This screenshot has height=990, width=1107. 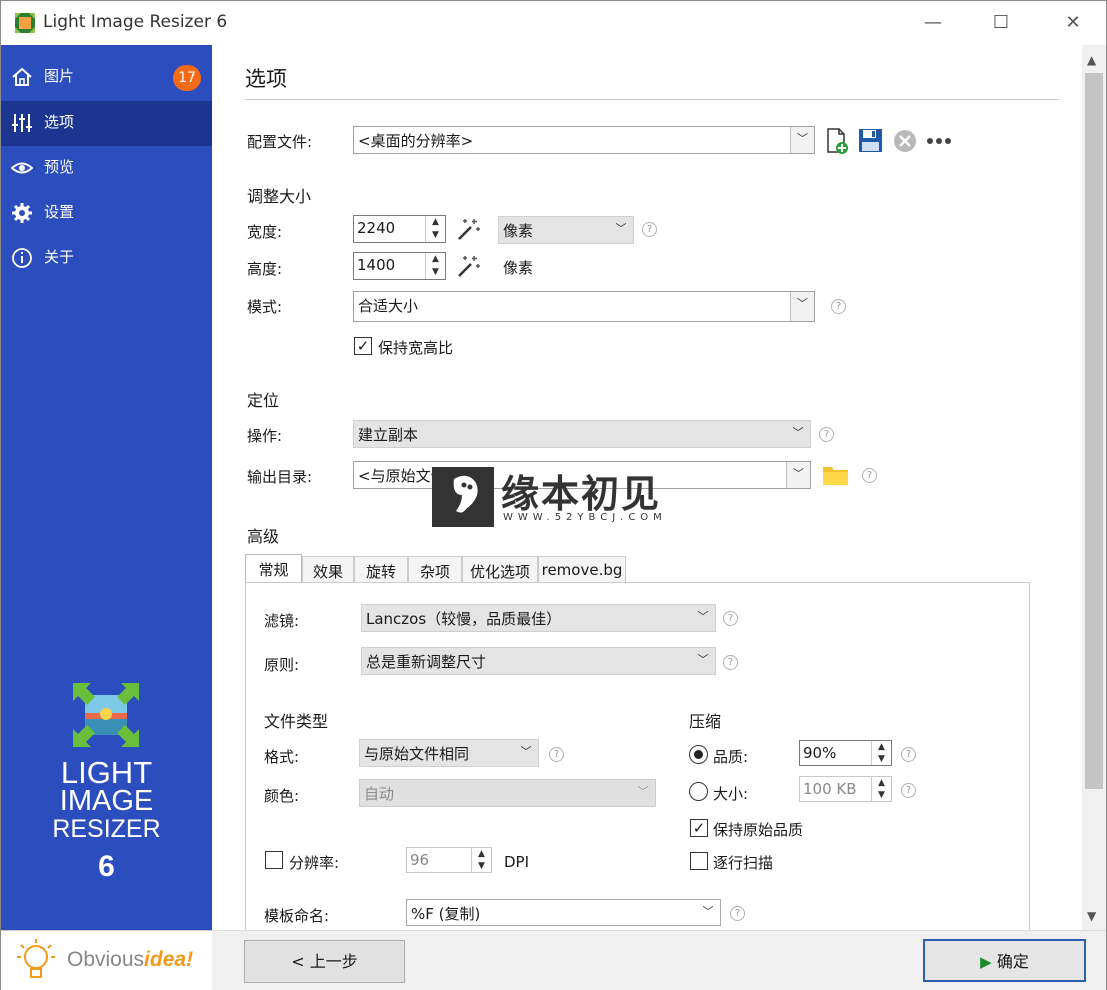 I want to click on quality-radio, so click(x=698, y=754).